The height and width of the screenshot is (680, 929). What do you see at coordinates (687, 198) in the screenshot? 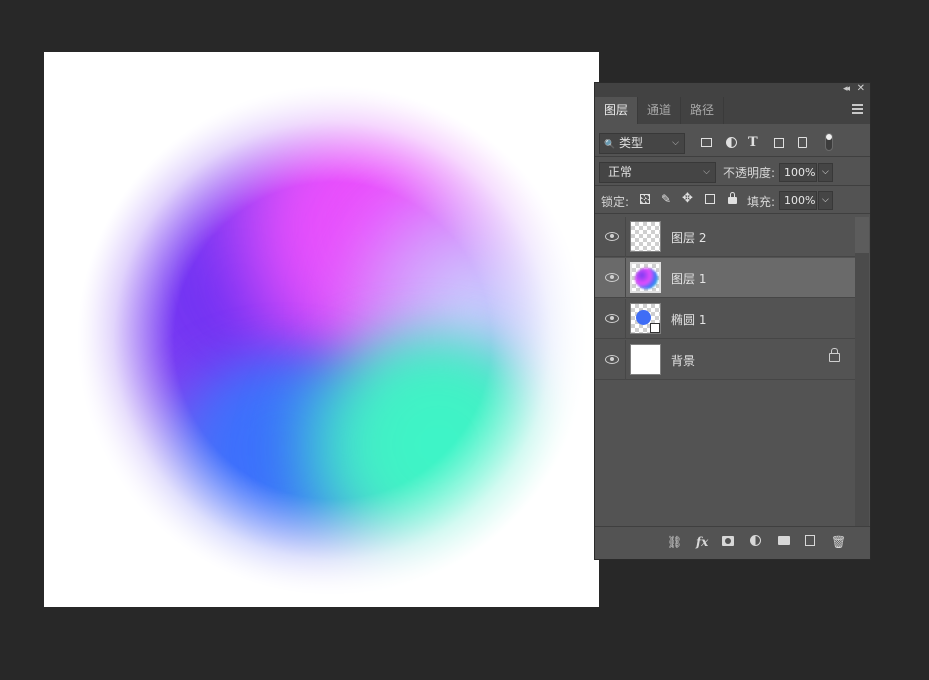
I see `lock-move-icon: ✥` at bounding box center [687, 198].